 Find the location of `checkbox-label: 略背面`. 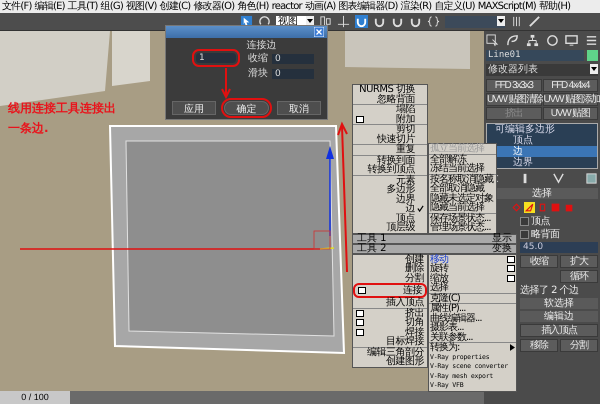

checkbox-label: 略背面 is located at coordinates (545, 234).